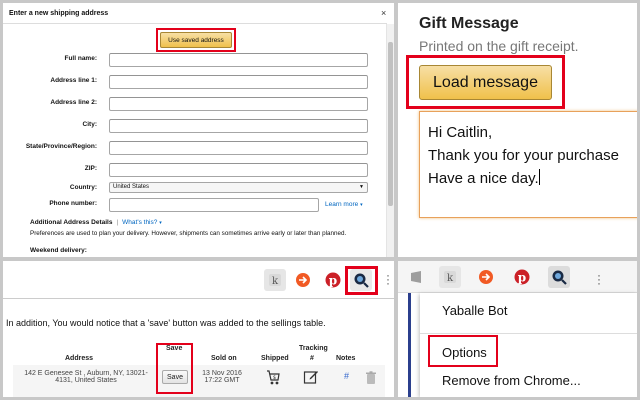 The height and width of the screenshot is (400, 640). I want to click on sold-time: 17:22 GMT, so click(222, 380).